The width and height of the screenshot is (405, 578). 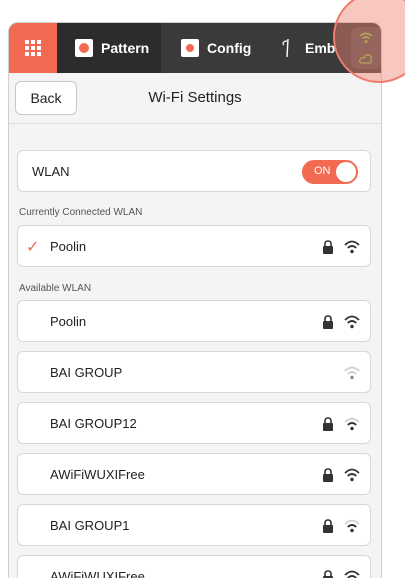 I want to click on network-row: BAI GROUP1, so click(x=194, y=525).